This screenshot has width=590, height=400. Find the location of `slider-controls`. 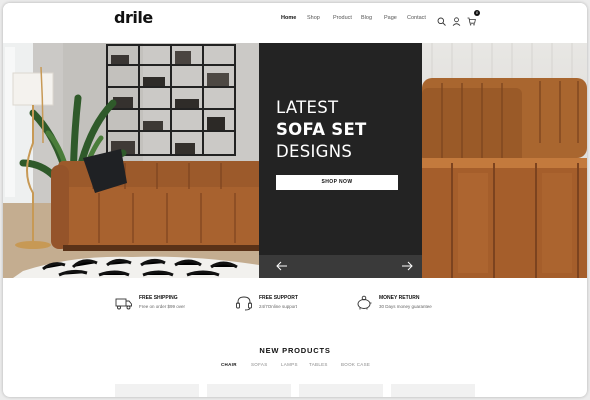

slider-controls is located at coordinates (340, 266).